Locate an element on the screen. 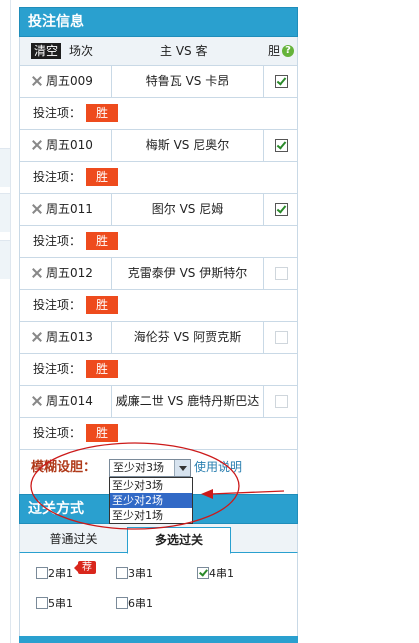 This screenshot has width=419, height=643. checkbox-checked is located at coordinates (203, 573).